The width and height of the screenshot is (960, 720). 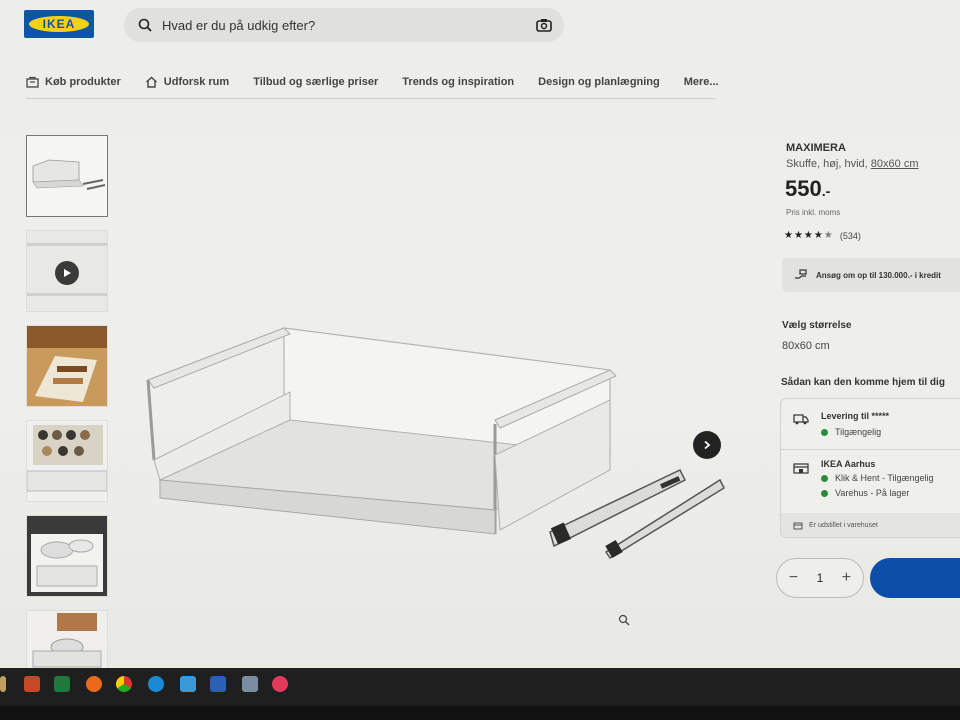 I want to click on search-input, so click(x=342, y=25).